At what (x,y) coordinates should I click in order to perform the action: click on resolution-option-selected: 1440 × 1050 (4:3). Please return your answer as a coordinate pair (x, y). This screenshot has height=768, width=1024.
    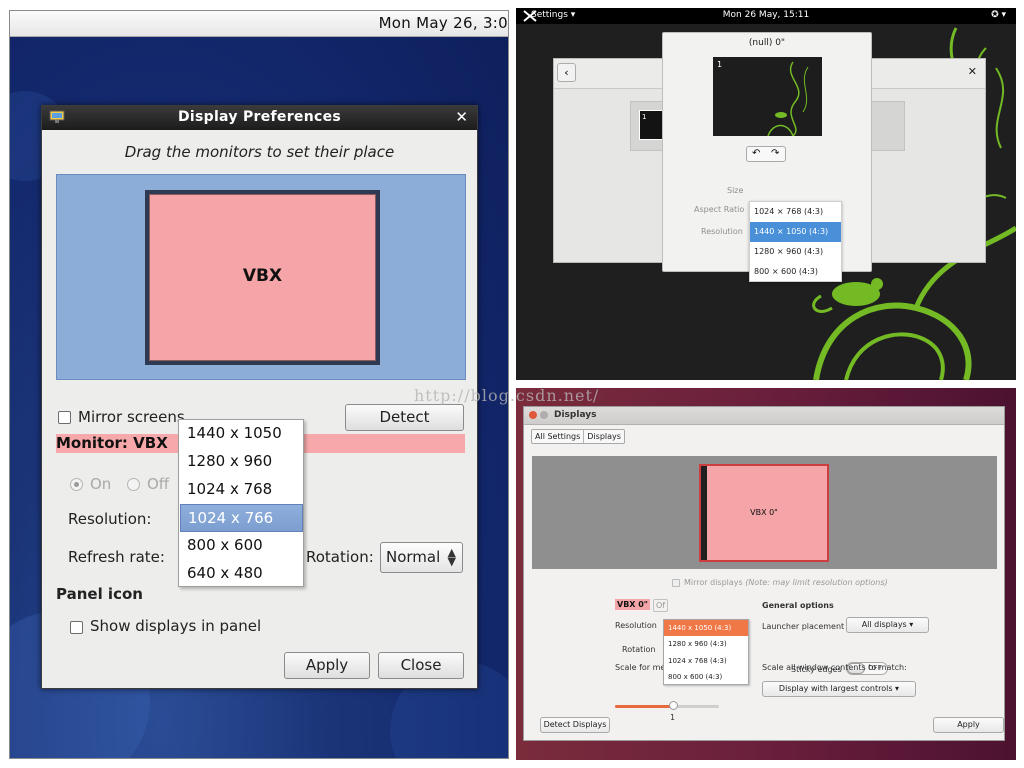
    Looking at the image, I should click on (795, 232).